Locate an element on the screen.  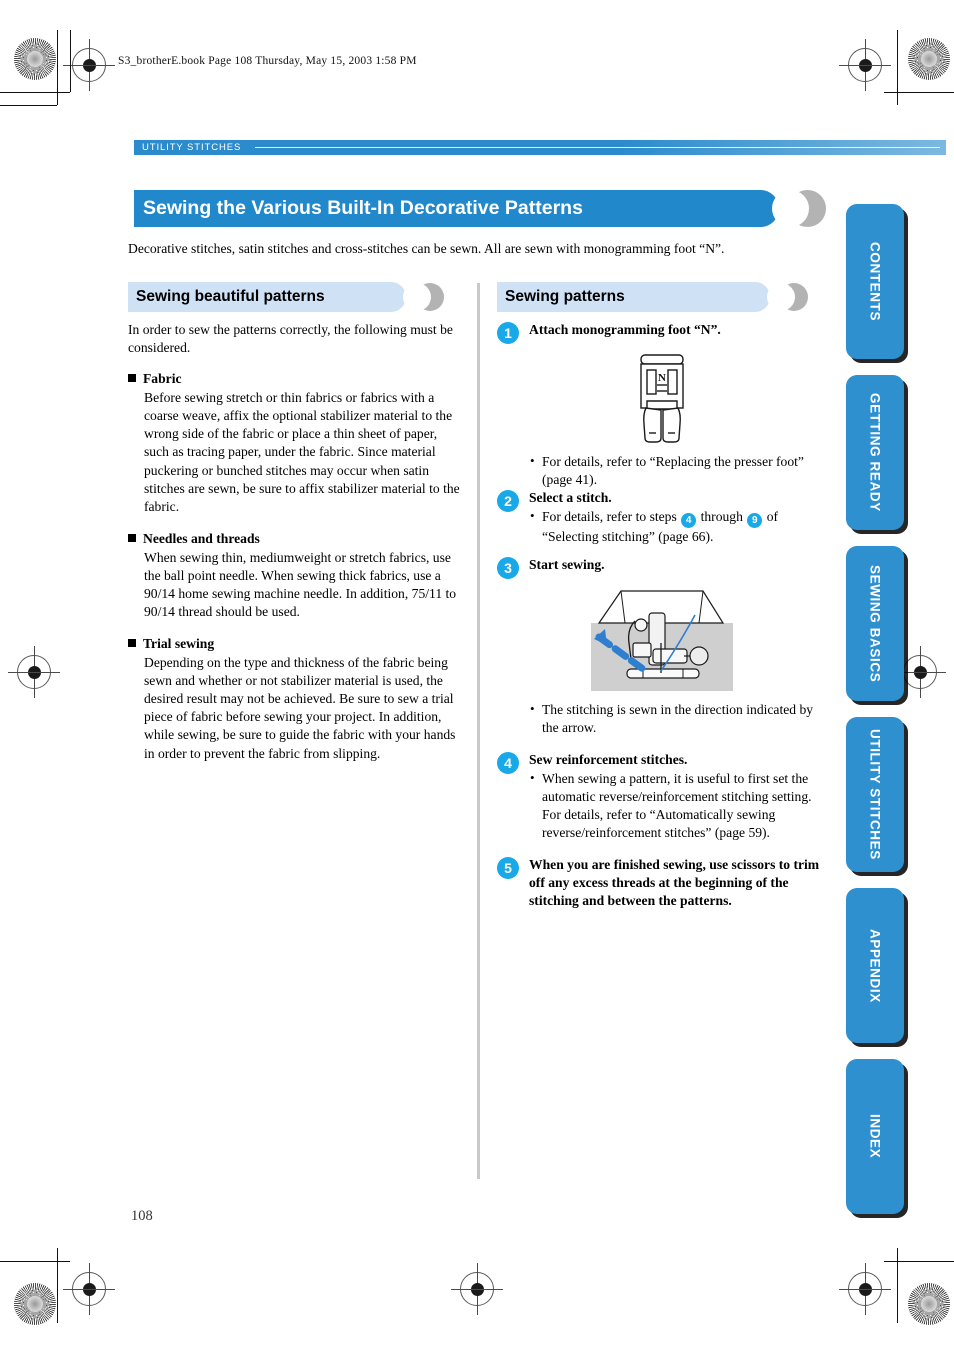
page-number: 108 is located at coordinates (142, 1216).